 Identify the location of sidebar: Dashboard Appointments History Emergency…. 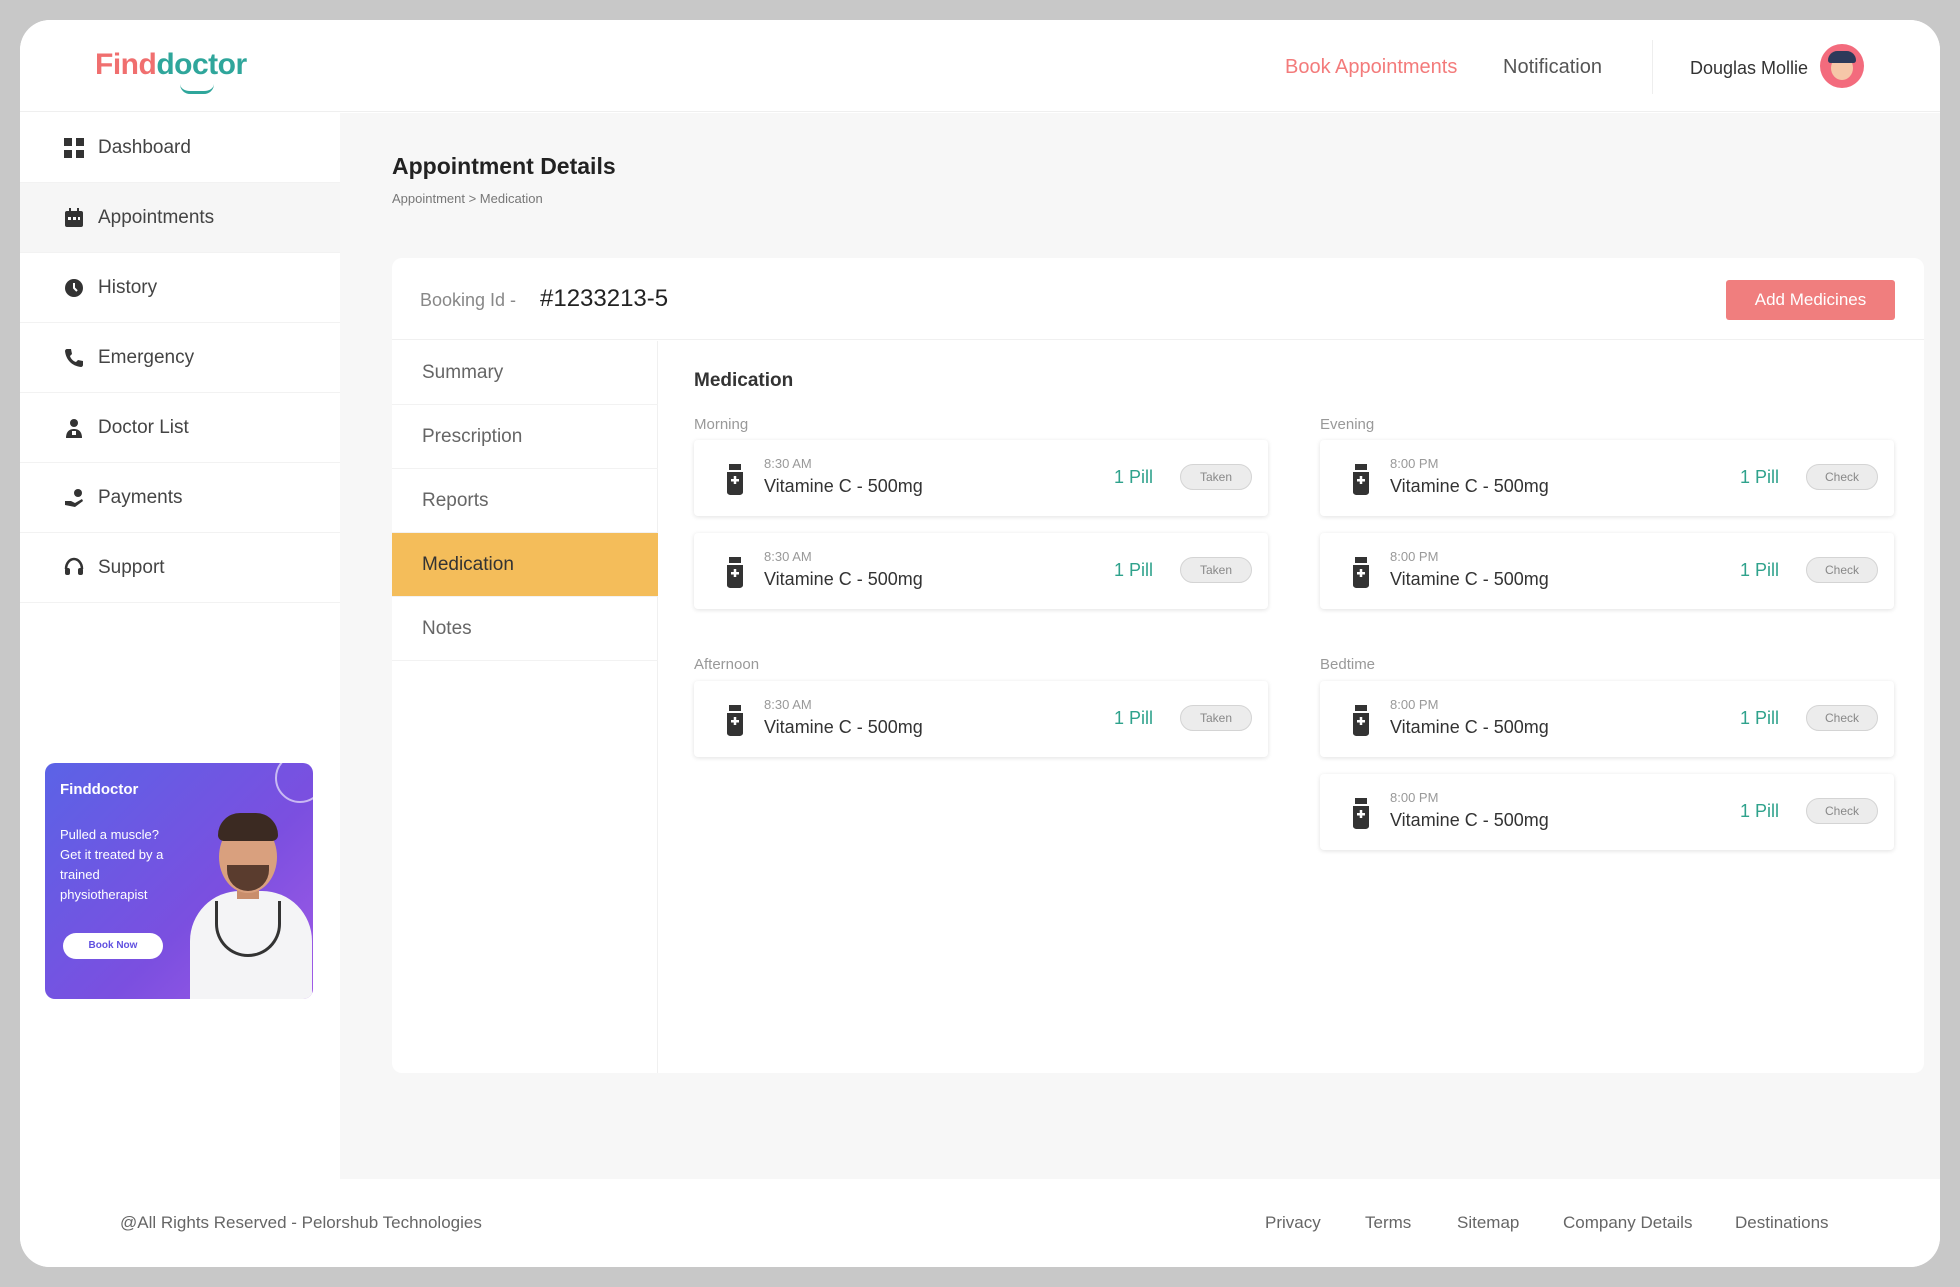
(184, 646).